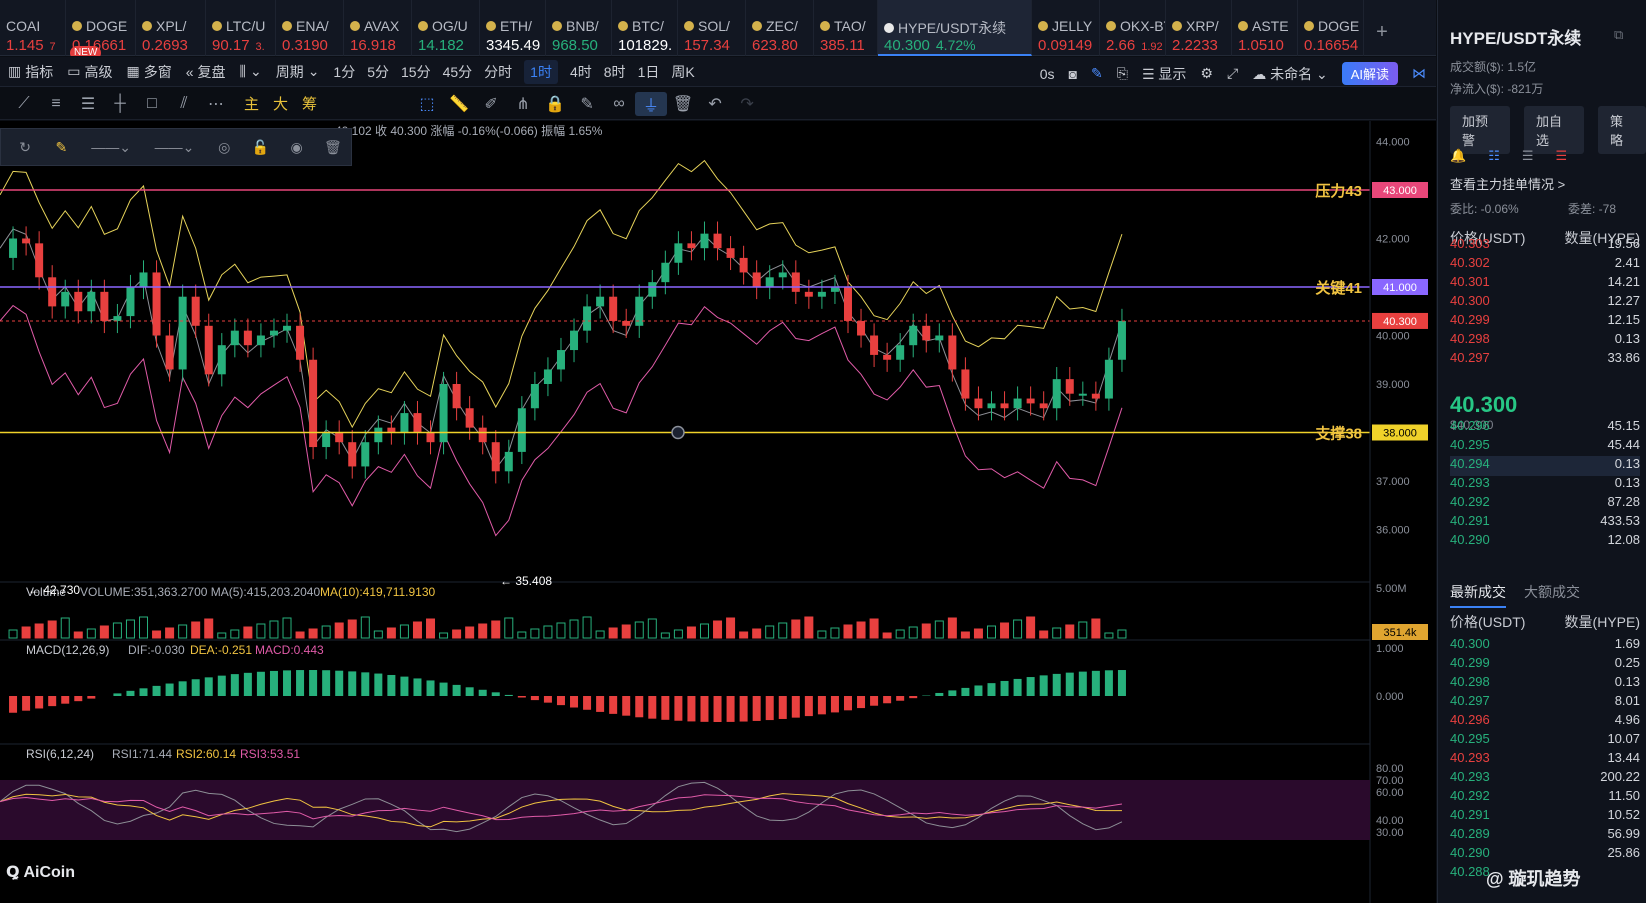 Image resolution: width=1646 pixels, height=903 pixels. Describe the element at coordinates (309, 103) in the screenshot. I see `chip-distribution-chip: 筹` at that location.